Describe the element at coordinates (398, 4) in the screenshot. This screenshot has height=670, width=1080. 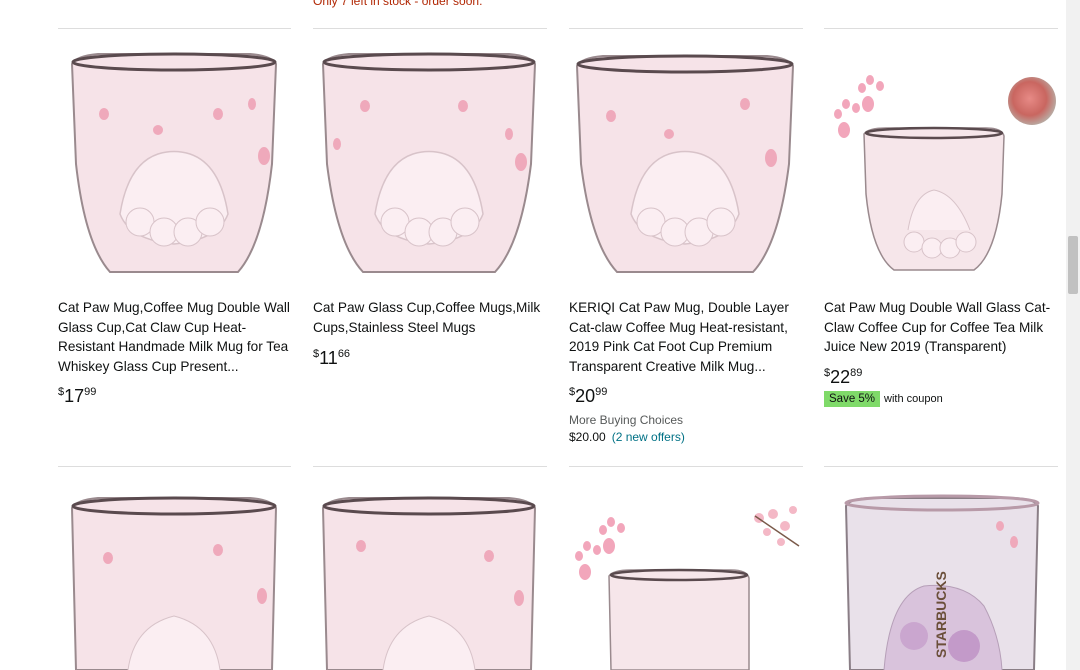
I see `stock-notice: Only 7 left in stock - order soon.` at that location.